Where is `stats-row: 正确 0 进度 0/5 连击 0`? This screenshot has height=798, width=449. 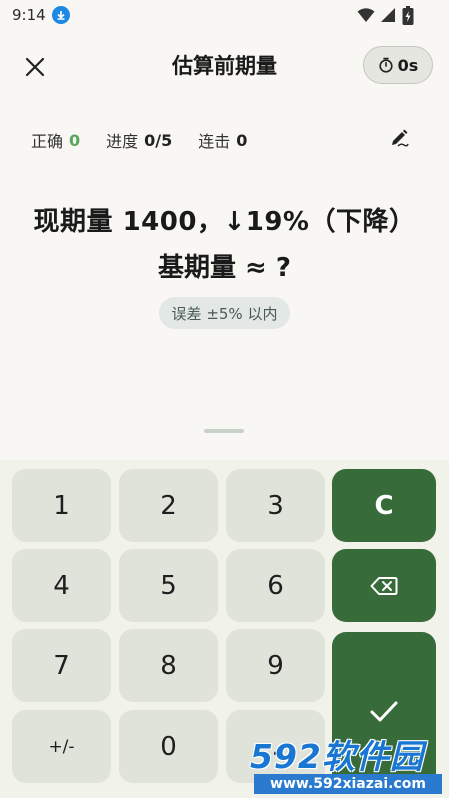
stats-row: 正确 0 进度 0/5 连击 0 is located at coordinates (152, 140).